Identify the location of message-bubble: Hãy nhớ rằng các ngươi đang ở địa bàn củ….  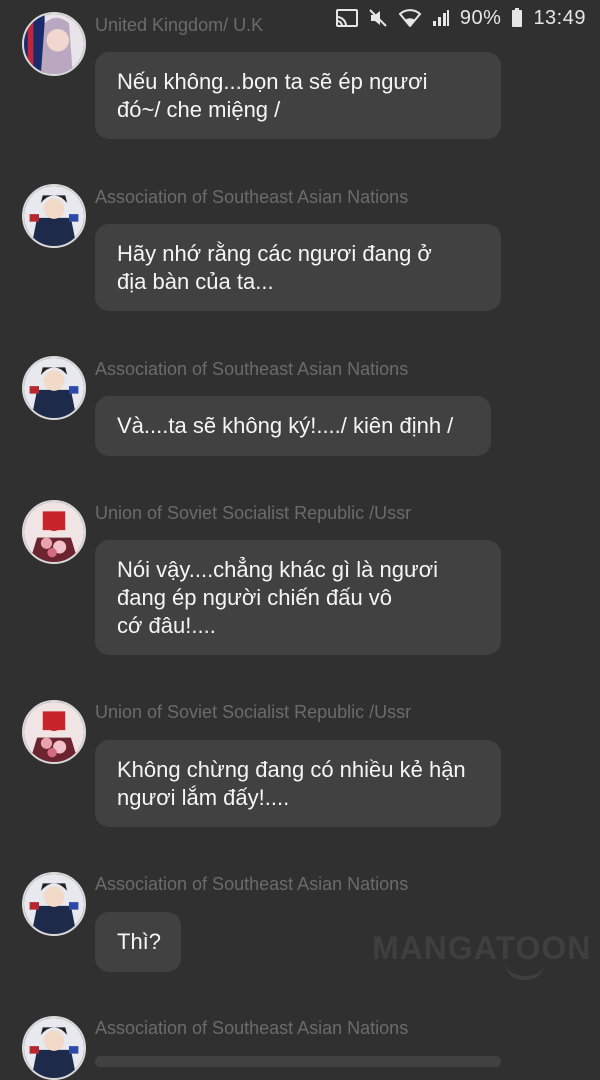
(298, 267).